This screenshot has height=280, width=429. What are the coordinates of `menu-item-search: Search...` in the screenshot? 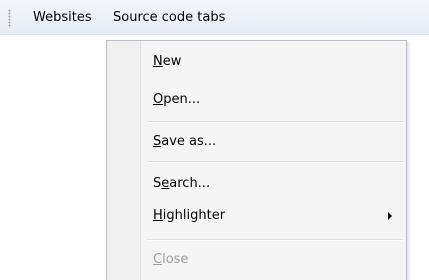 It's located at (256, 184).